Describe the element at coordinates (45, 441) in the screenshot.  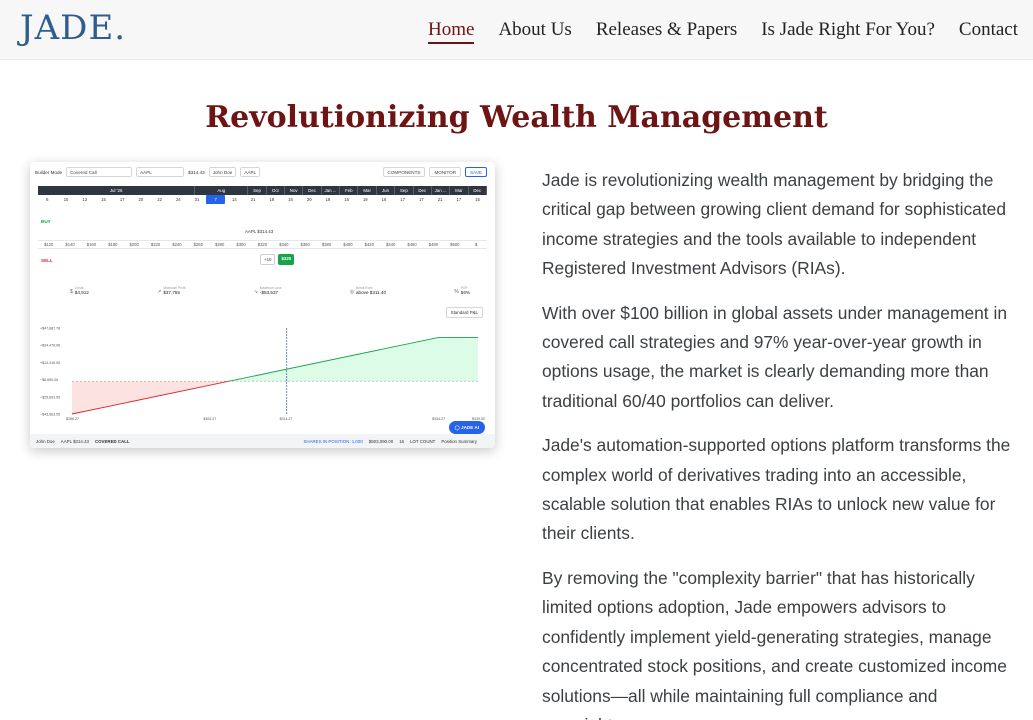
I see `footer-client: John Doe` at that location.